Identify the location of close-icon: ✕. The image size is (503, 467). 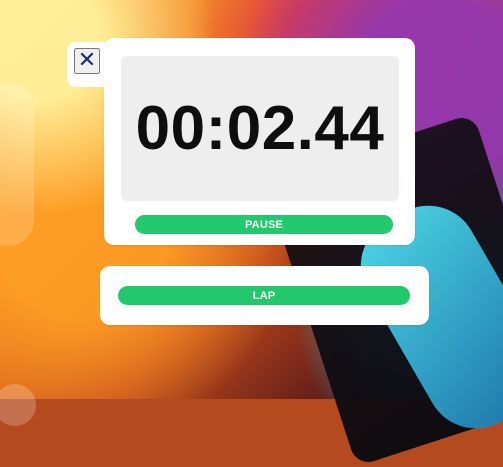
(87, 61).